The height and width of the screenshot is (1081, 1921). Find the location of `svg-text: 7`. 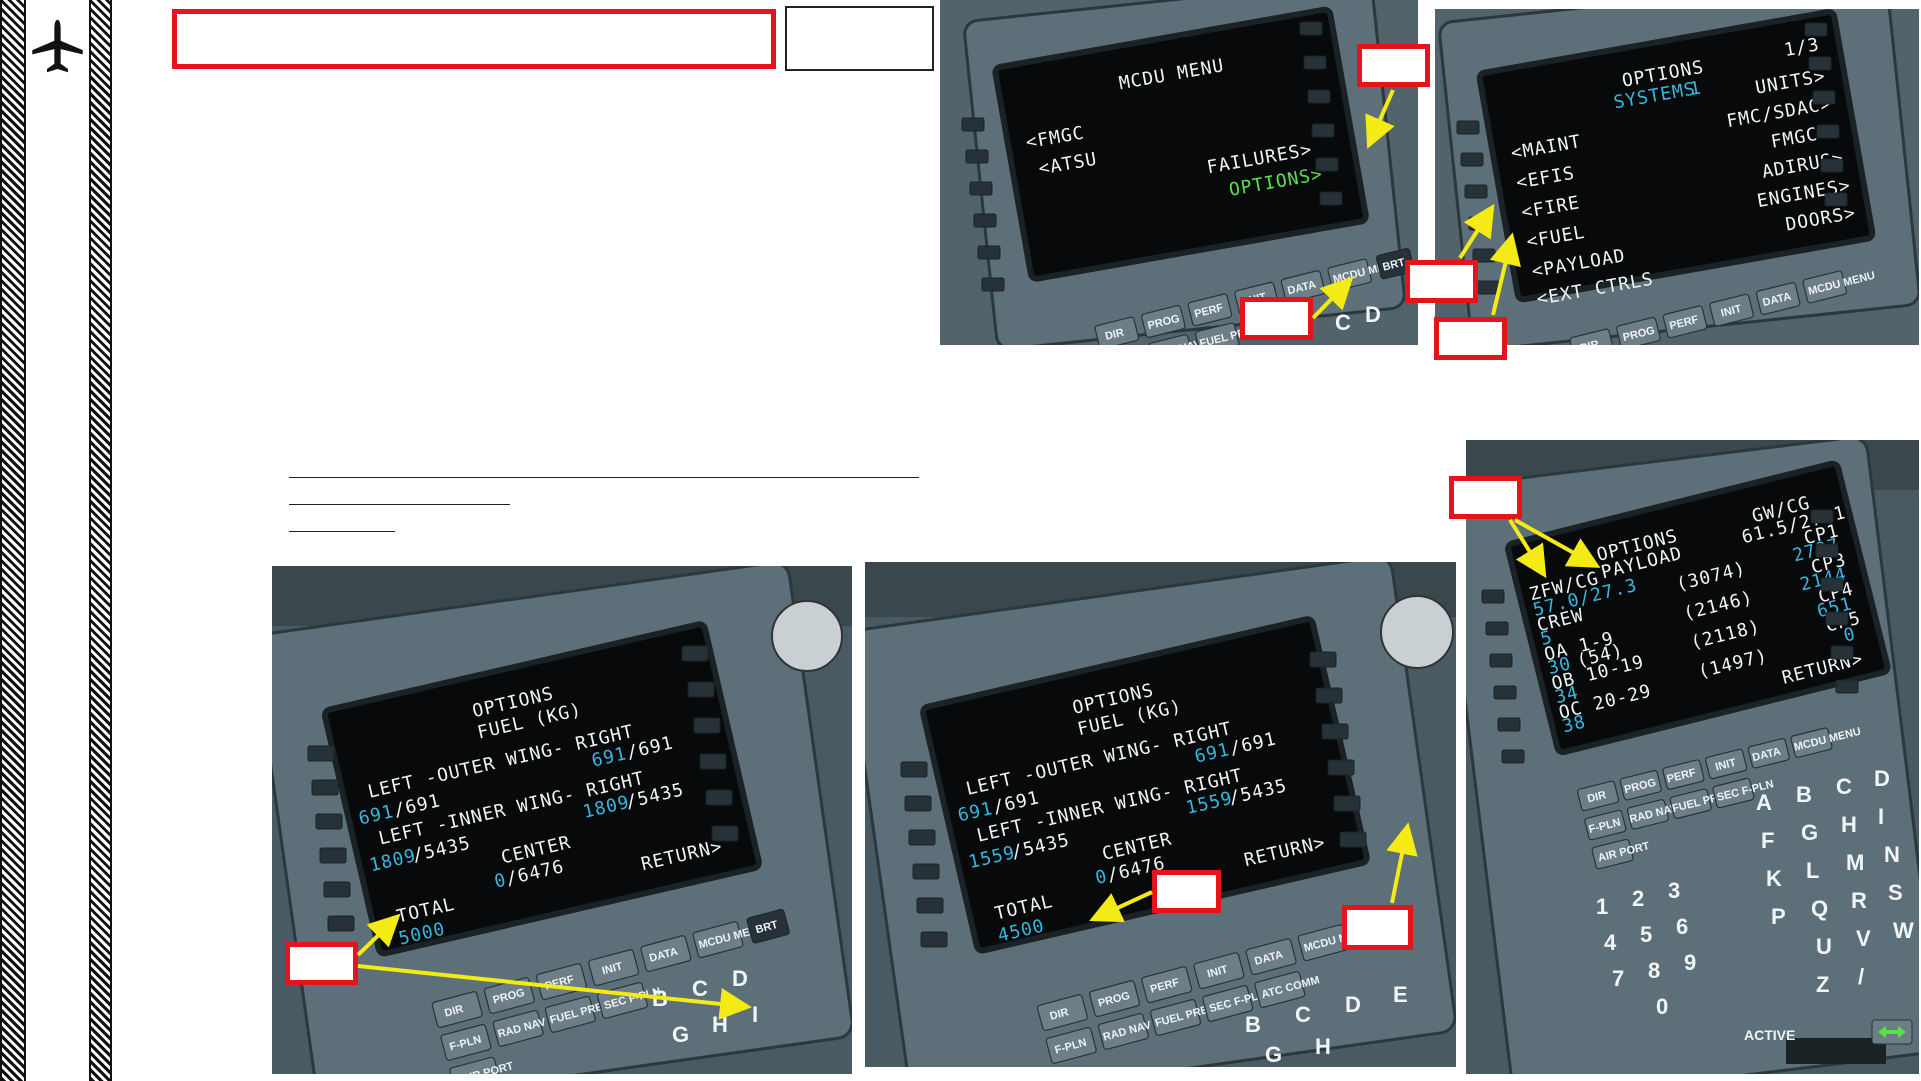

svg-text: 7 is located at coordinates (1618, 978).